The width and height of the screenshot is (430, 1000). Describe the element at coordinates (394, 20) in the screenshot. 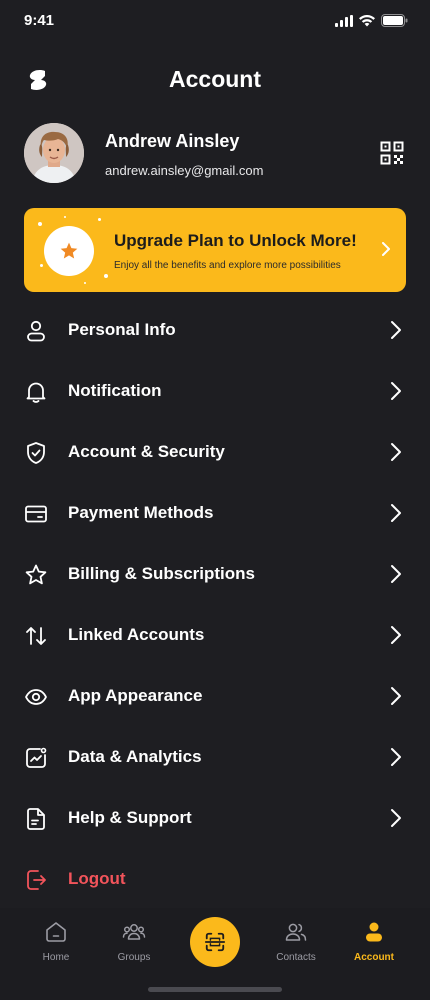

I see `battery-icon` at that location.